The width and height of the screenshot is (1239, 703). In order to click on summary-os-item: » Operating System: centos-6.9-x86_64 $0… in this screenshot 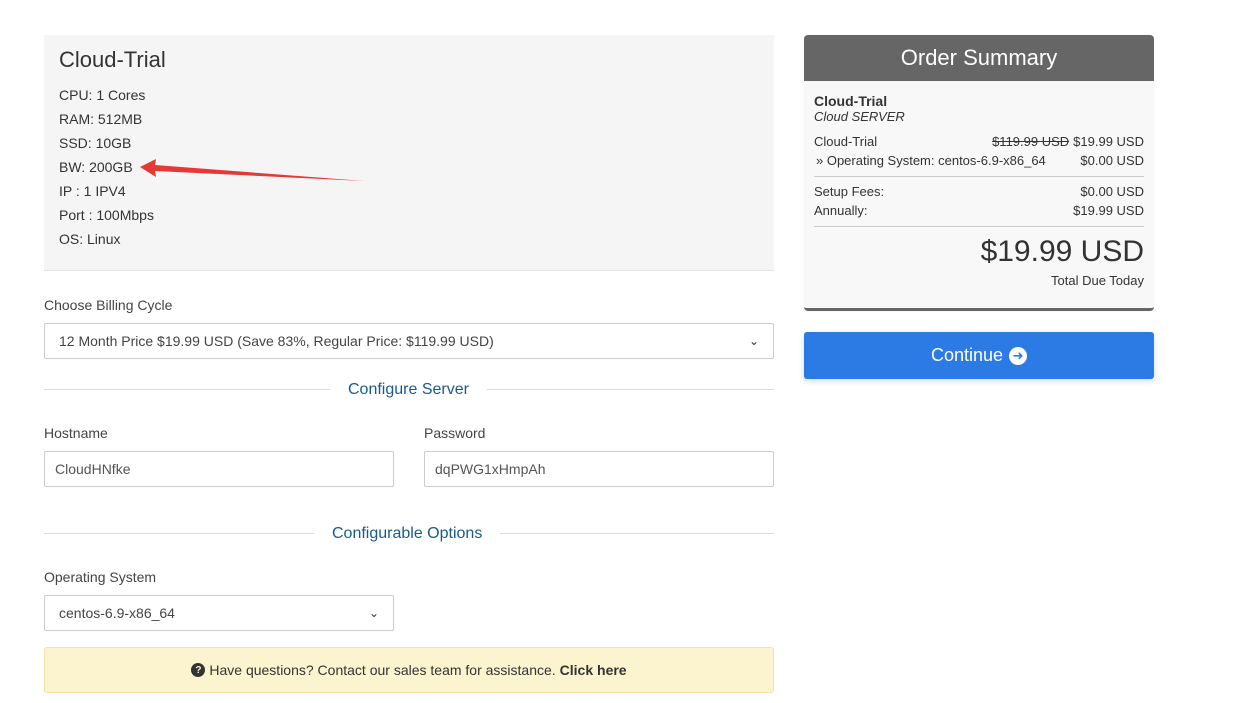, I will do `click(979, 160)`.